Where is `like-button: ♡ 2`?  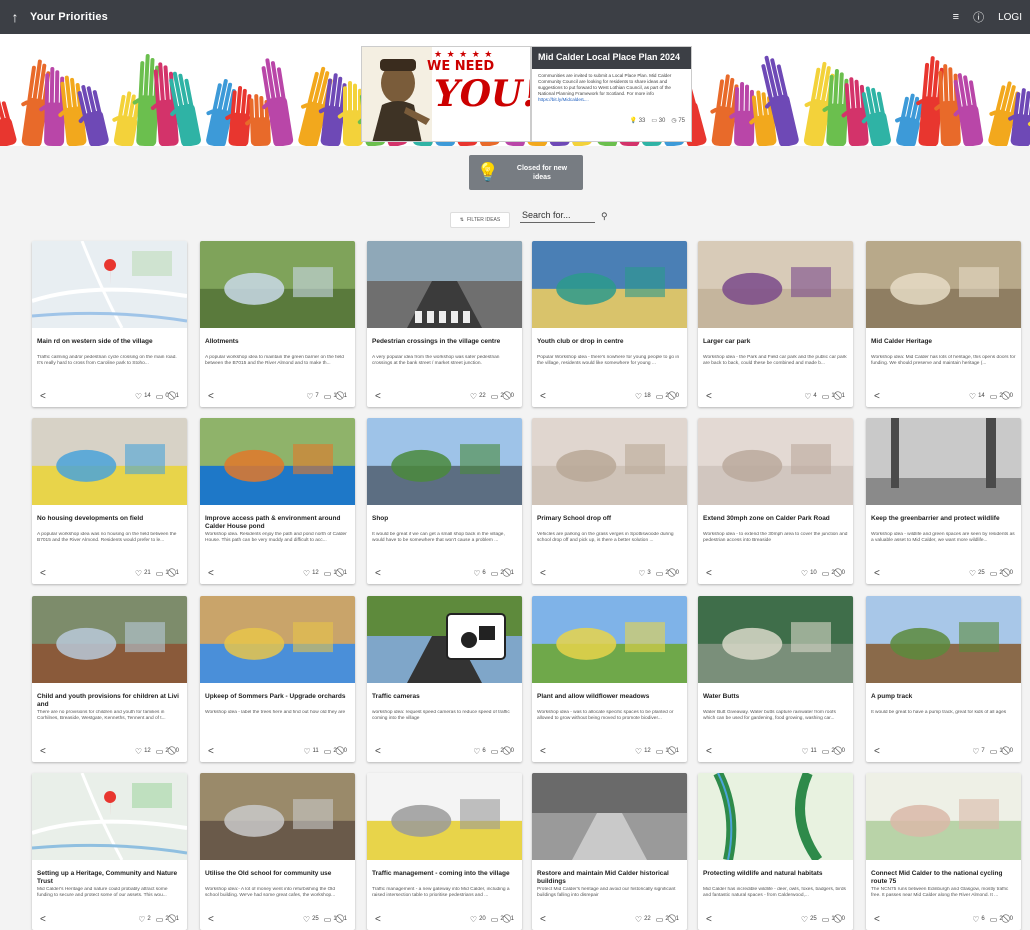
like-button: ♡ 2 is located at coordinates (144, 919).